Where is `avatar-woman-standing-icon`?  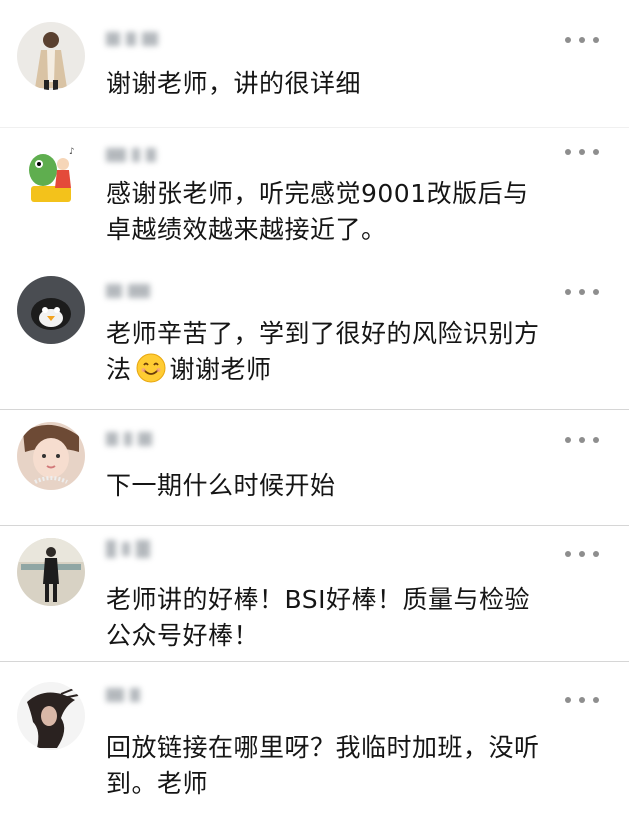 avatar-woman-standing-icon is located at coordinates (51, 572).